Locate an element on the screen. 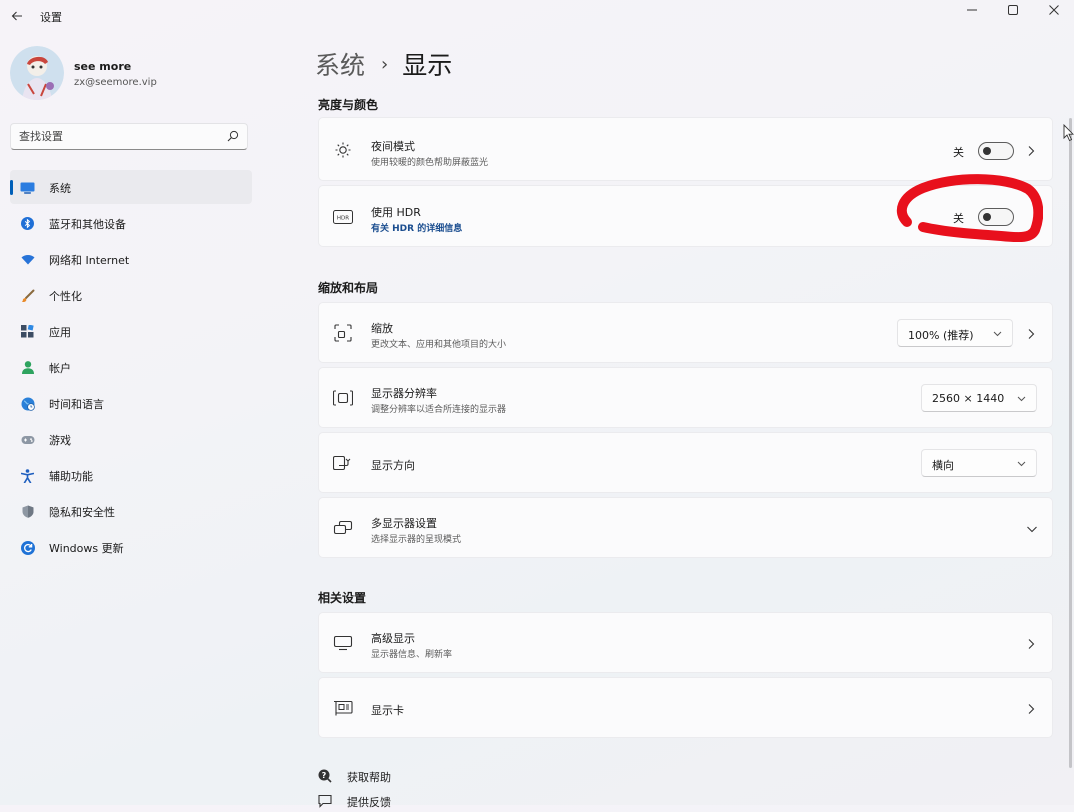 This screenshot has height=812, width=1074. hdr-icon: HDR is located at coordinates (343, 217).